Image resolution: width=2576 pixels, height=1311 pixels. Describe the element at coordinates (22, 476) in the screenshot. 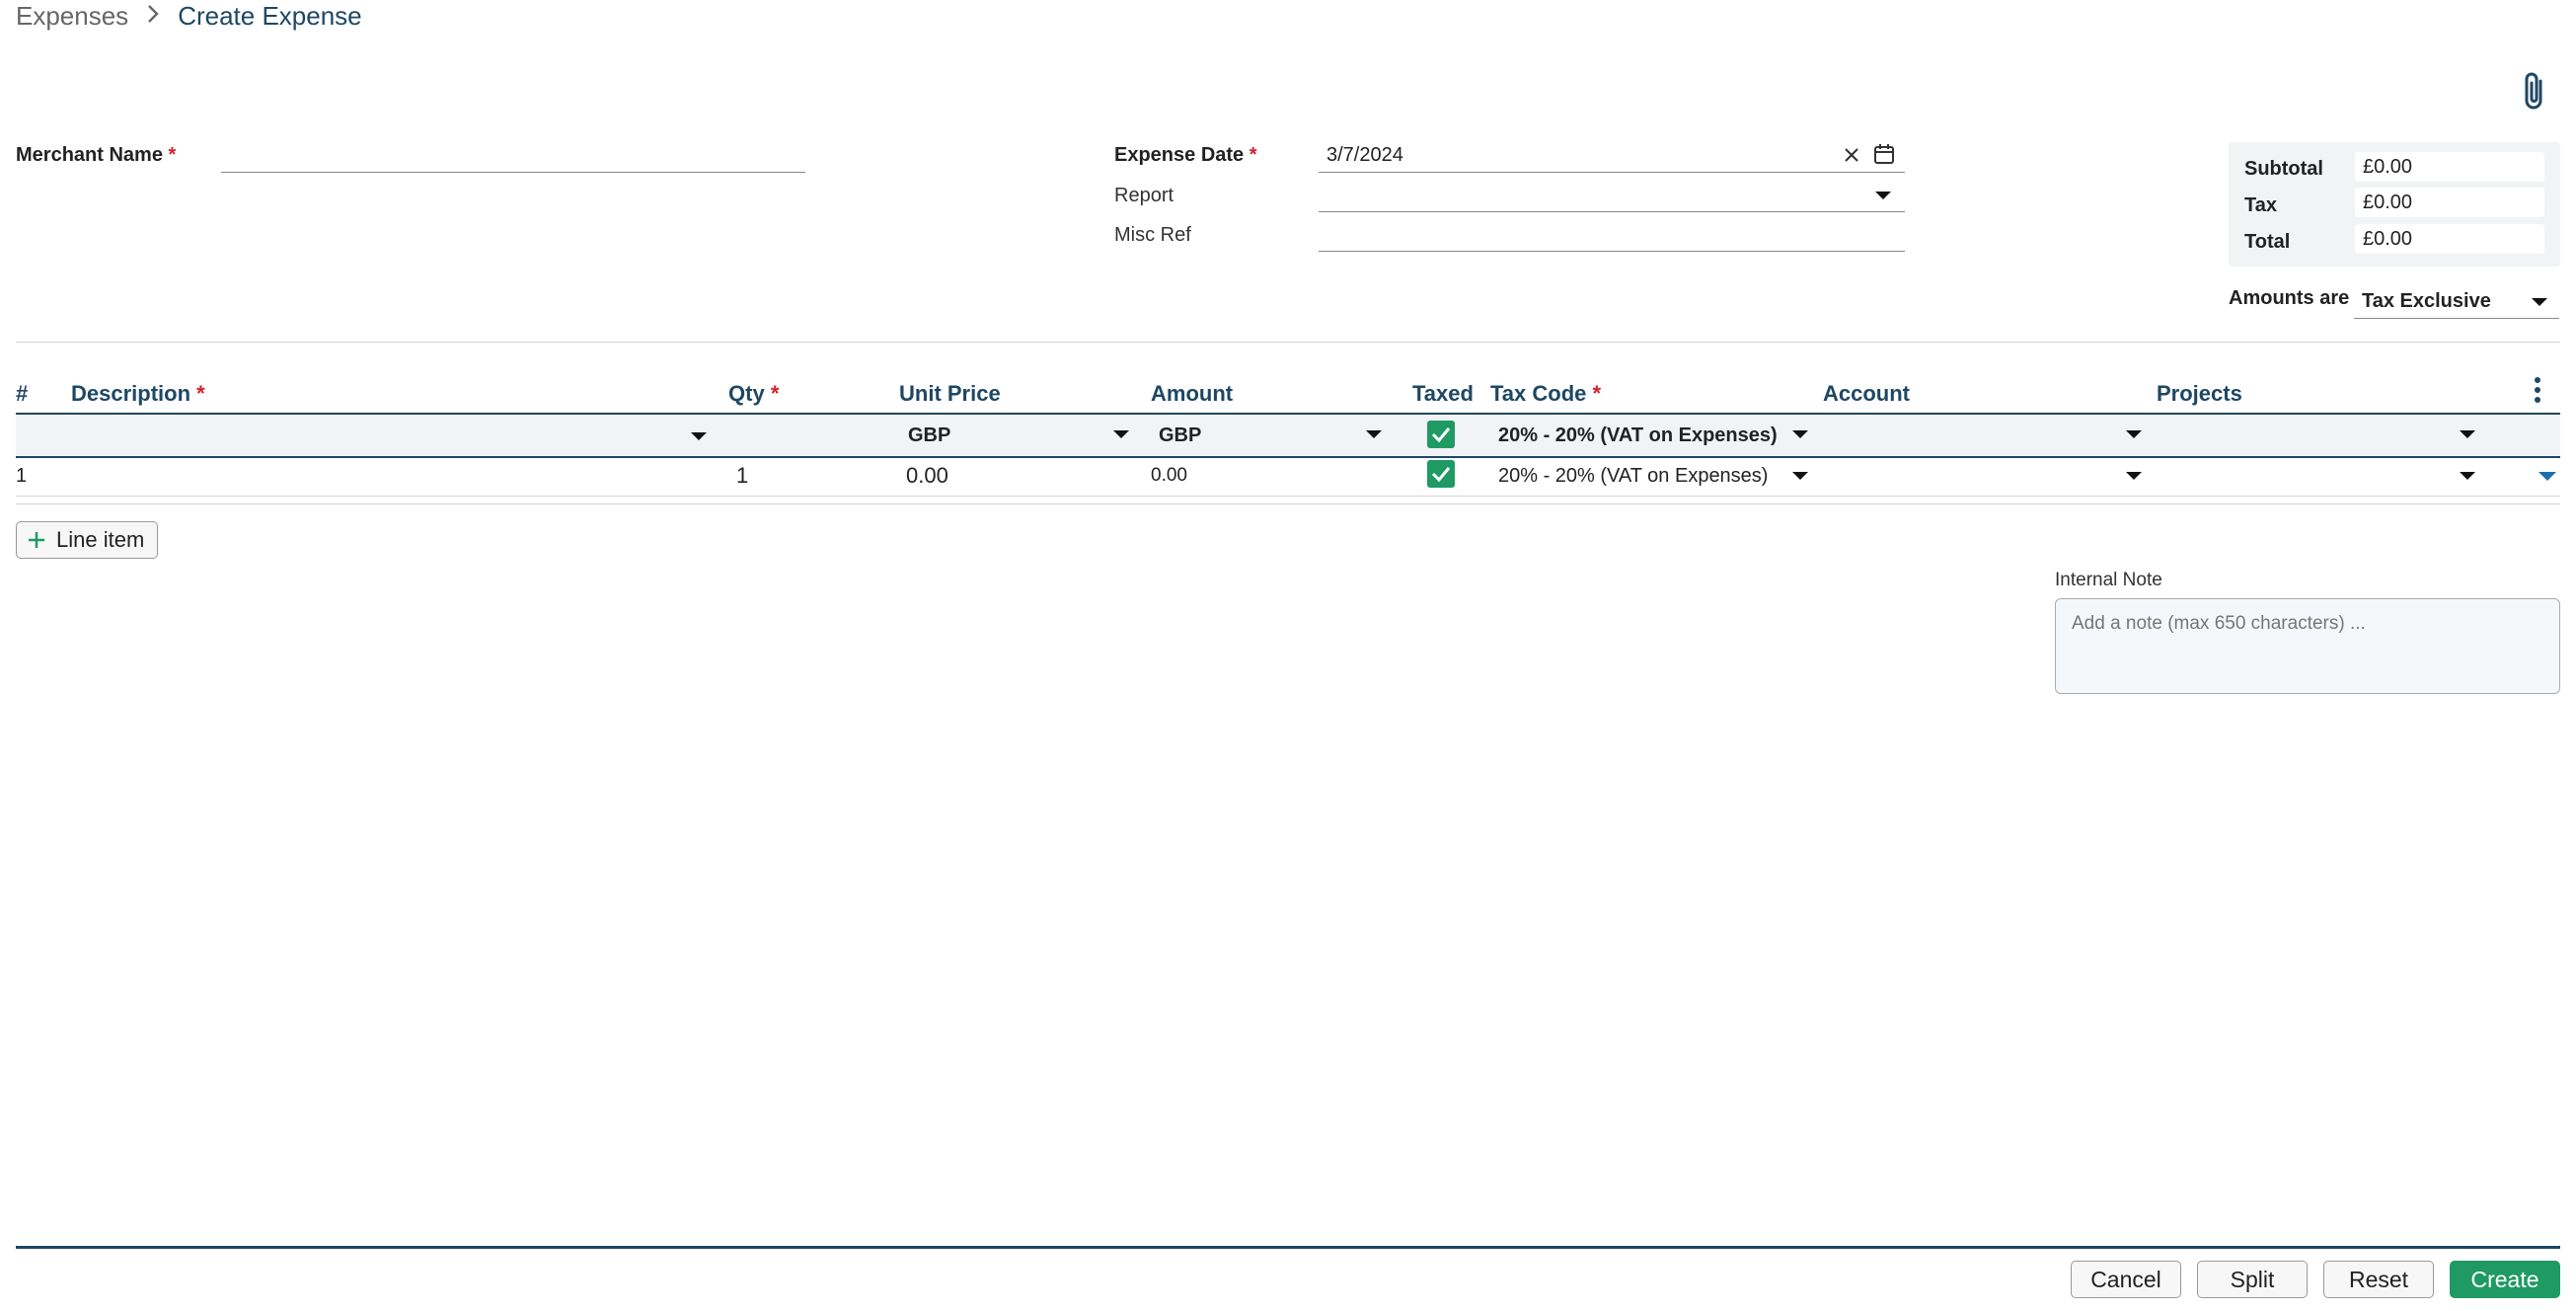

I see `row-number: 1` at that location.